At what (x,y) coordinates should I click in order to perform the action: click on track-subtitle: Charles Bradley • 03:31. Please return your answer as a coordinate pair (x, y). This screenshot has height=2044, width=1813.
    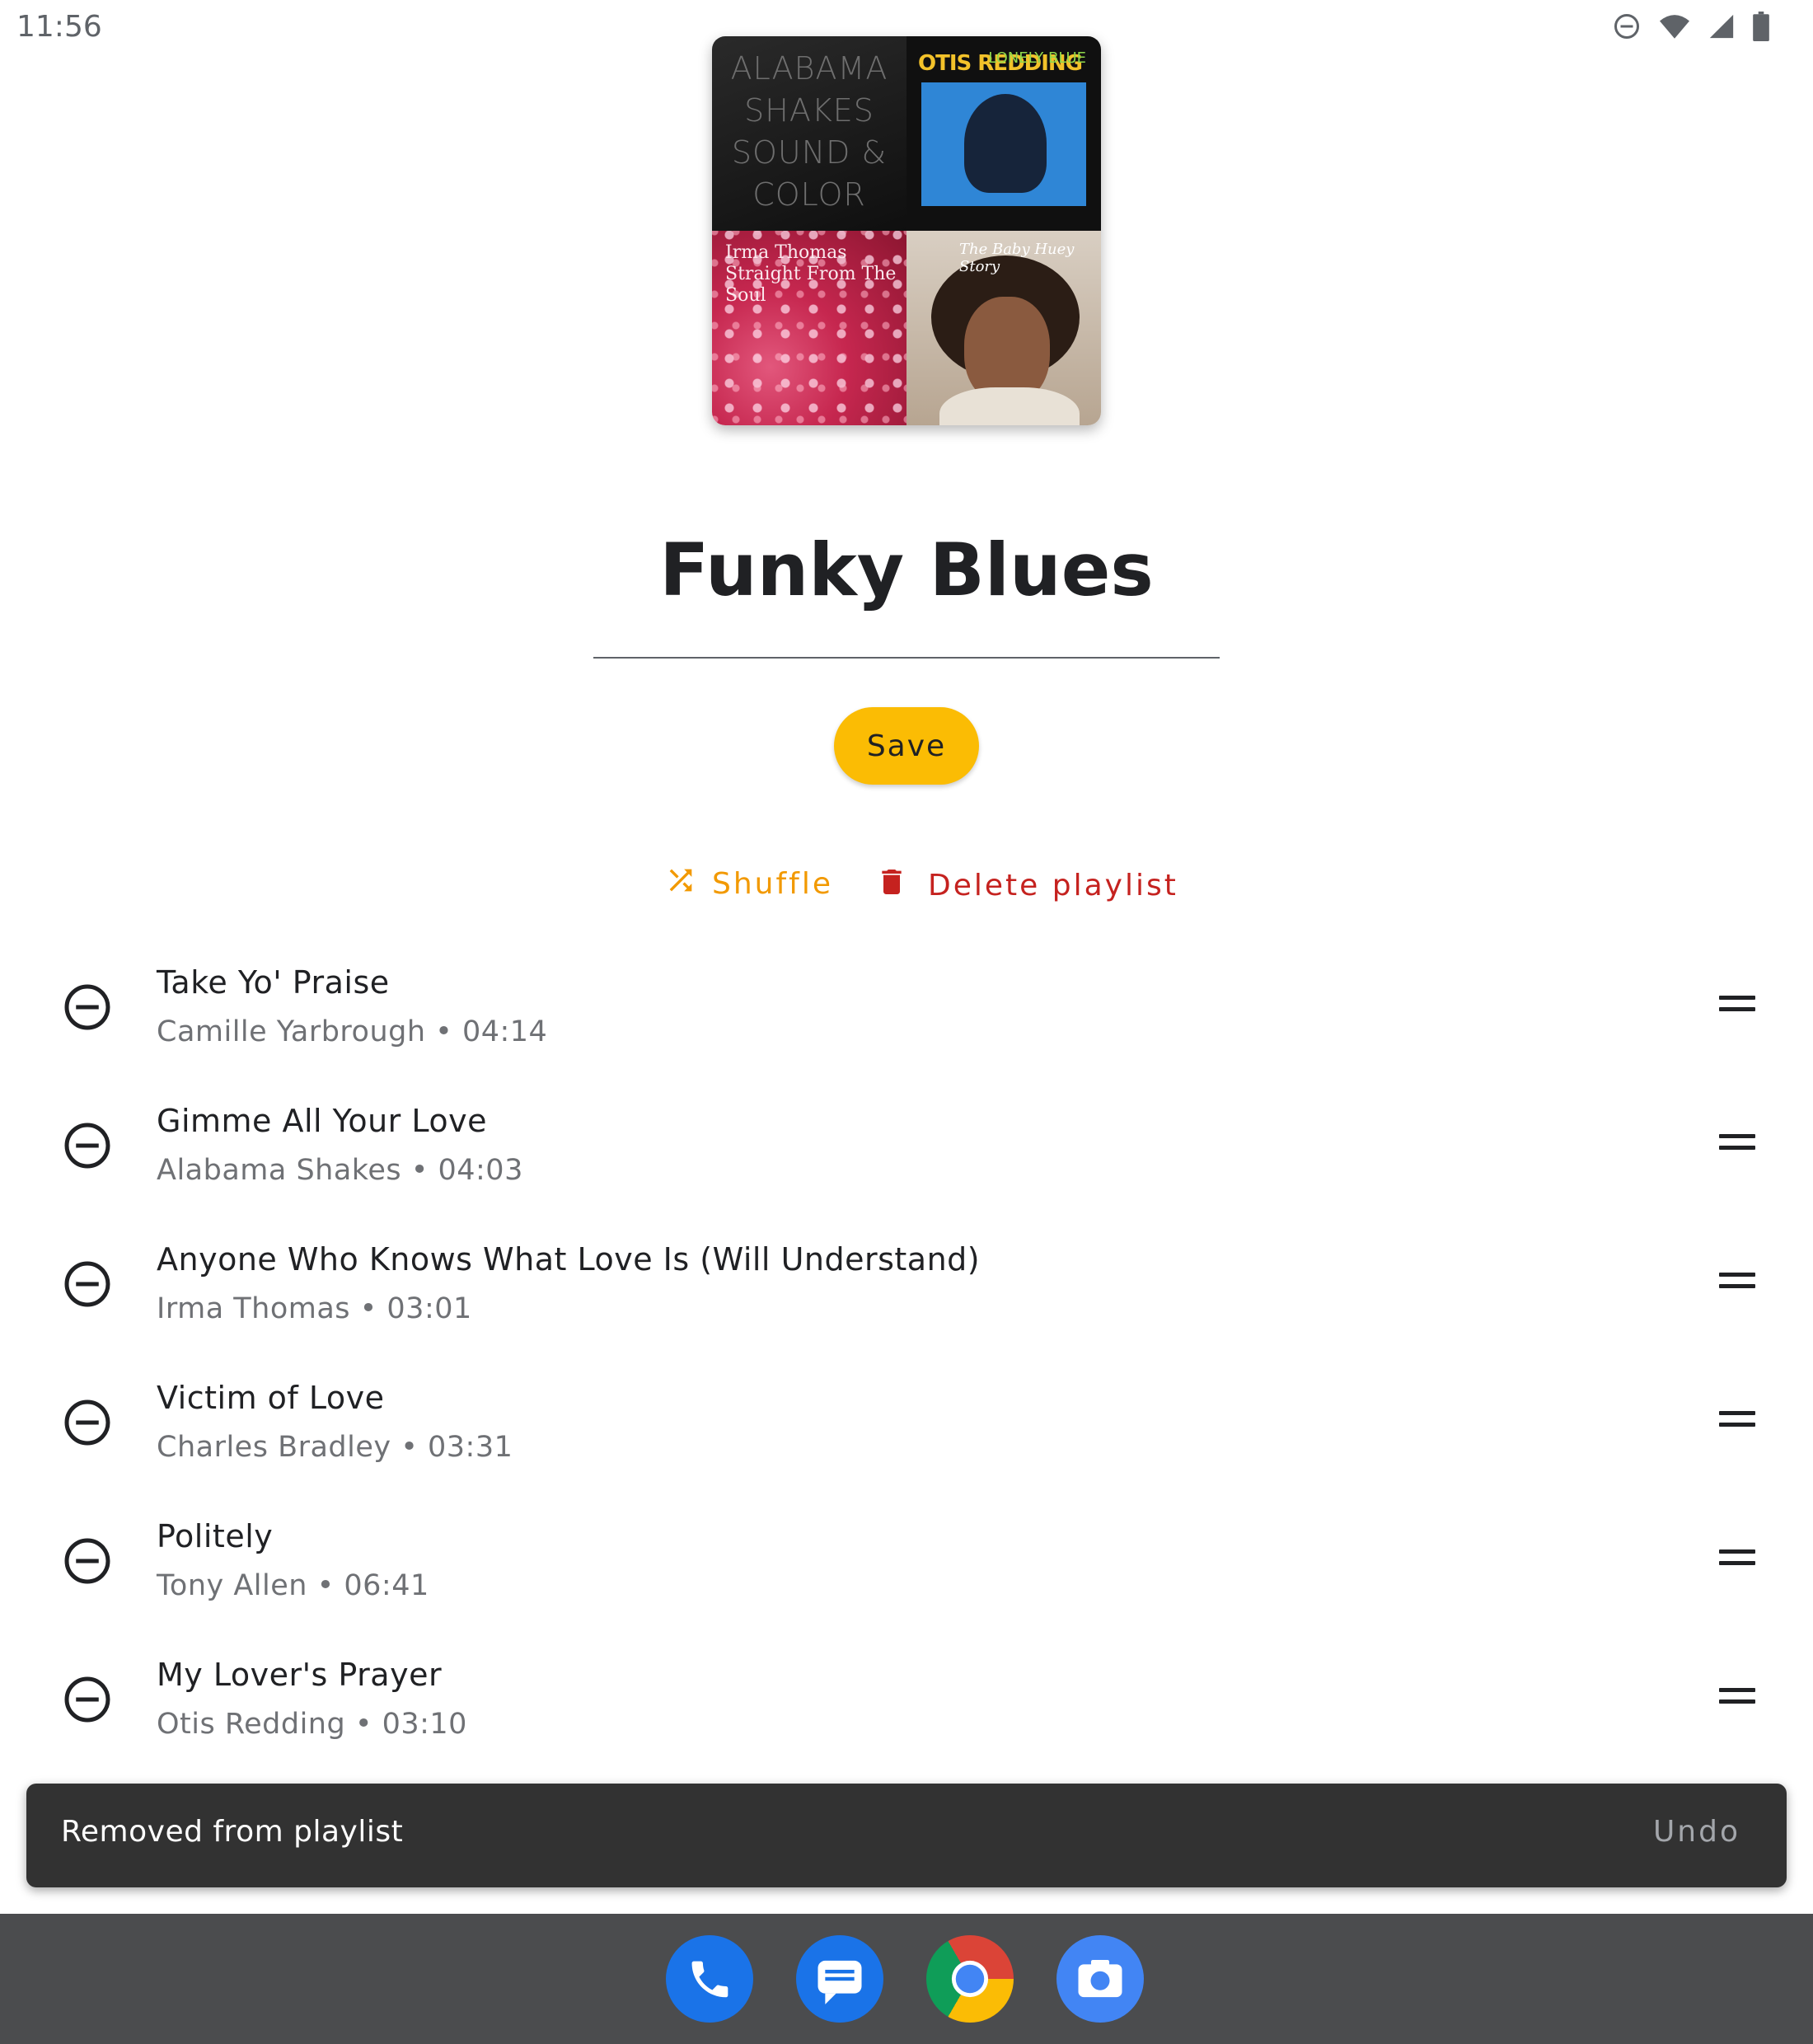
    Looking at the image, I should click on (335, 1447).